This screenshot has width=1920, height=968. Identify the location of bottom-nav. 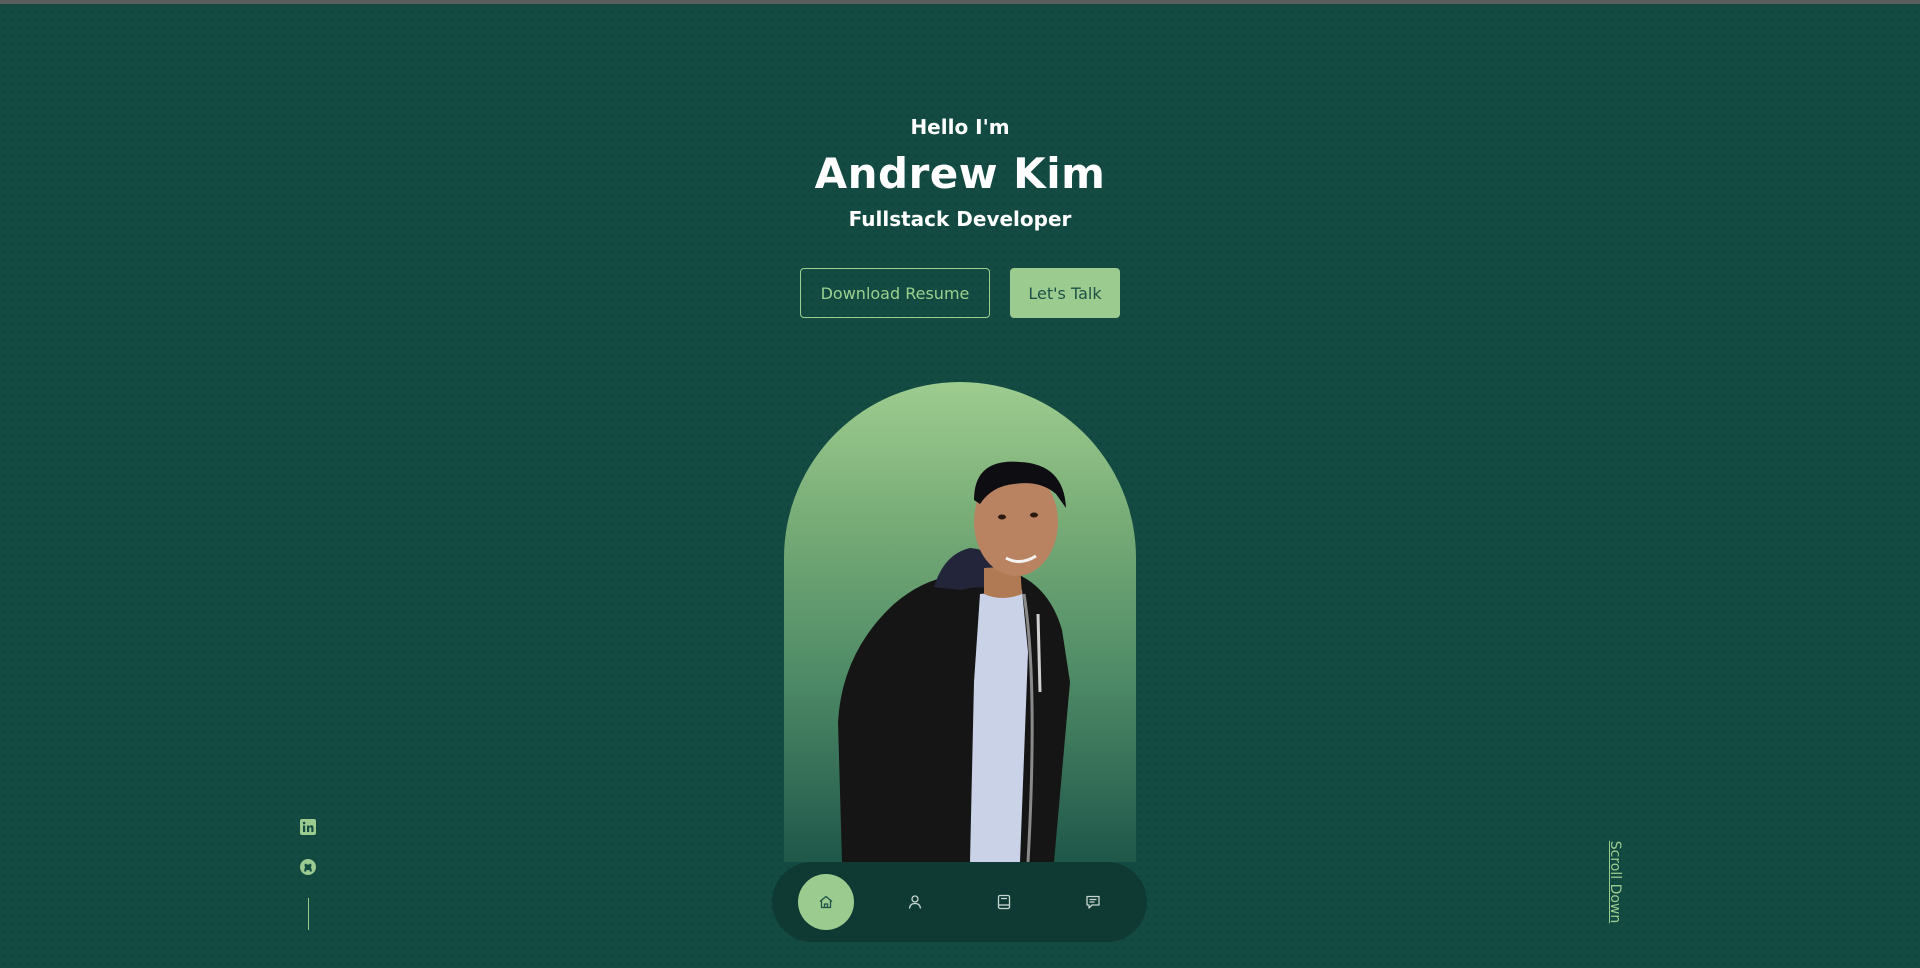
(959, 902).